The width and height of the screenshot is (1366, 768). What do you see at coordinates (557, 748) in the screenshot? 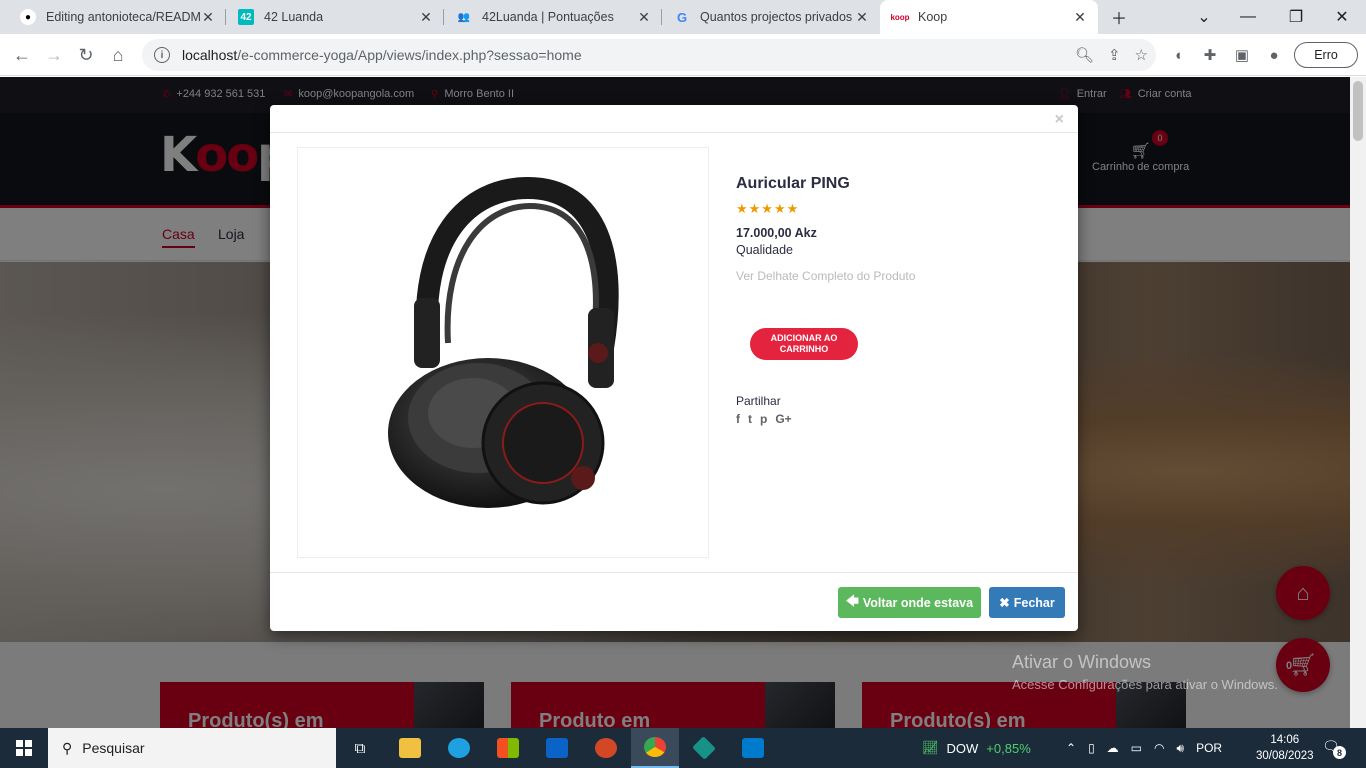
I see `mail-icon` at bounding box center [557, 748].